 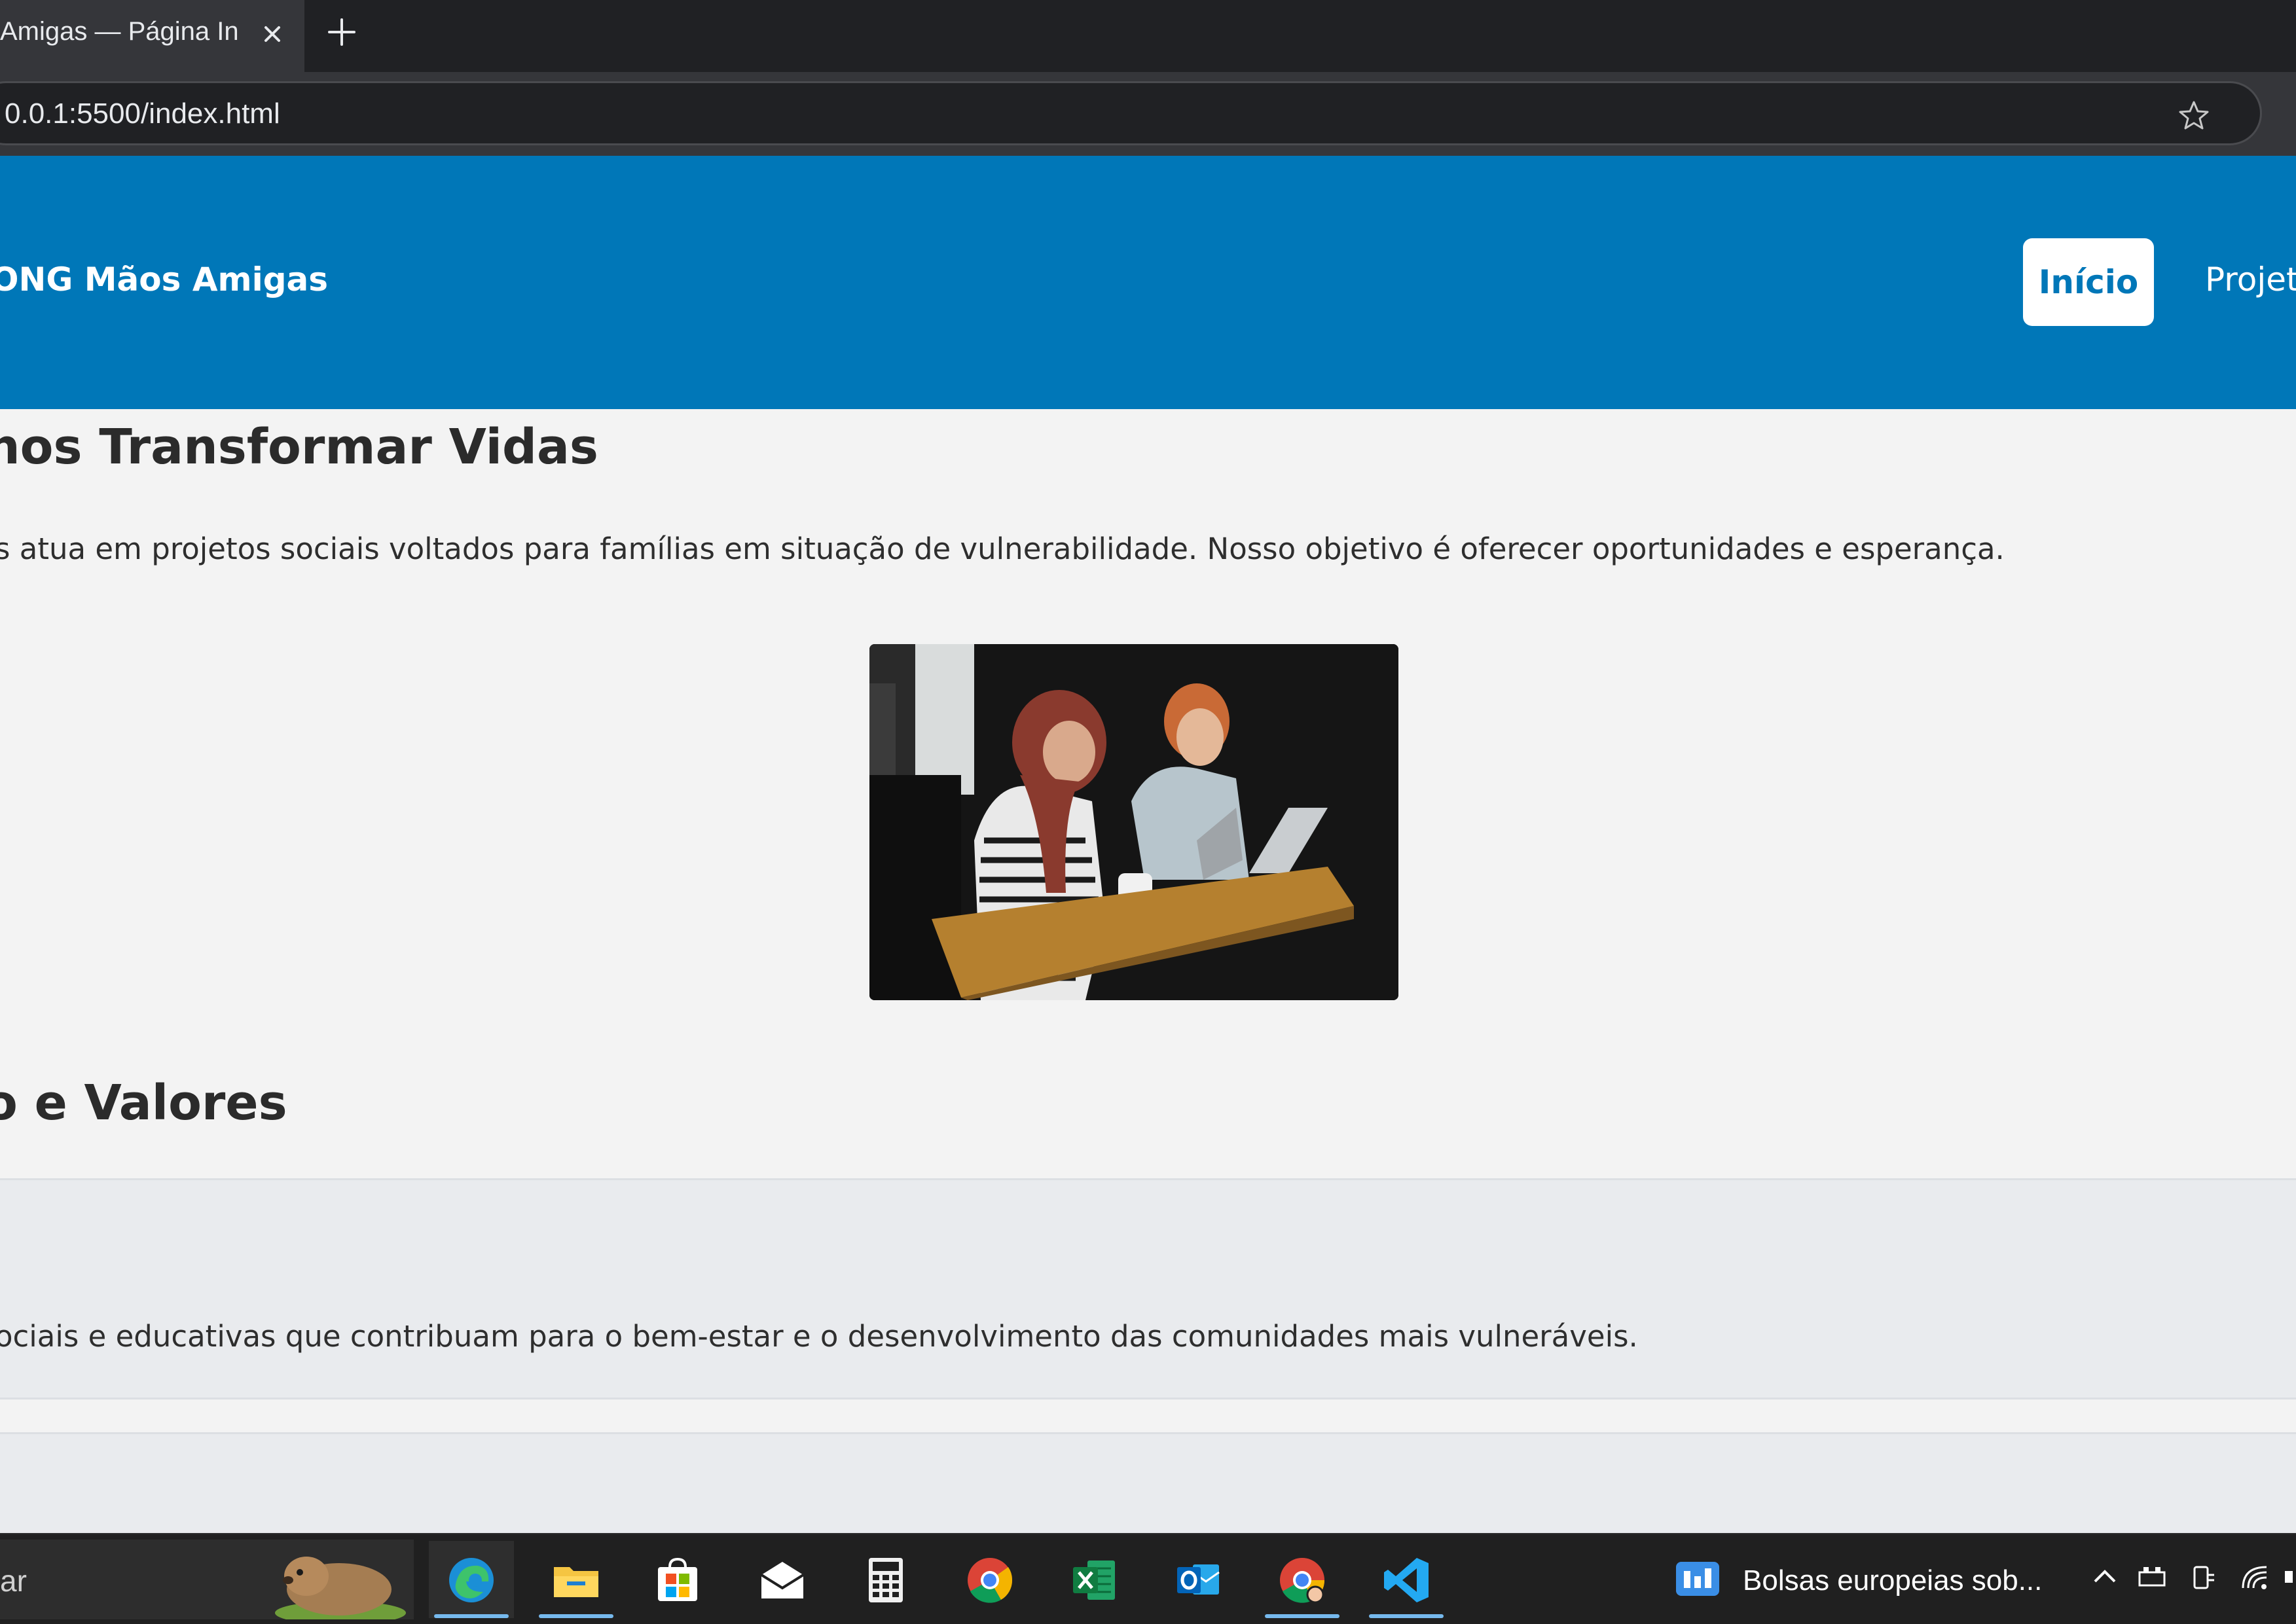 I want to click on file-explorer-icon, so click(x=576, y=1582).